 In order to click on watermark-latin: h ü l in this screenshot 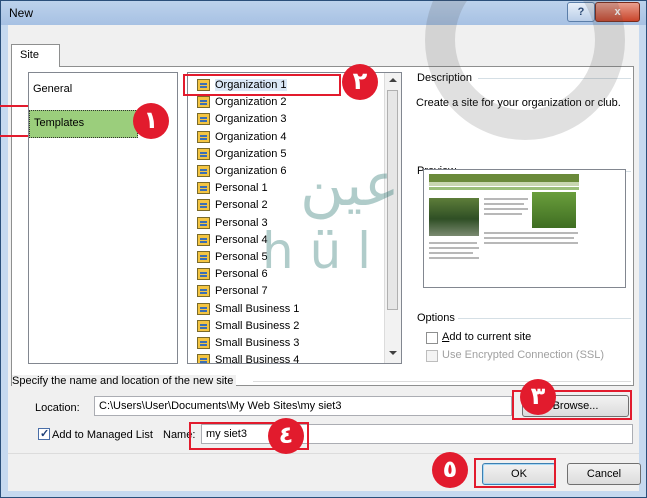, I will do `click(317, 251)`.